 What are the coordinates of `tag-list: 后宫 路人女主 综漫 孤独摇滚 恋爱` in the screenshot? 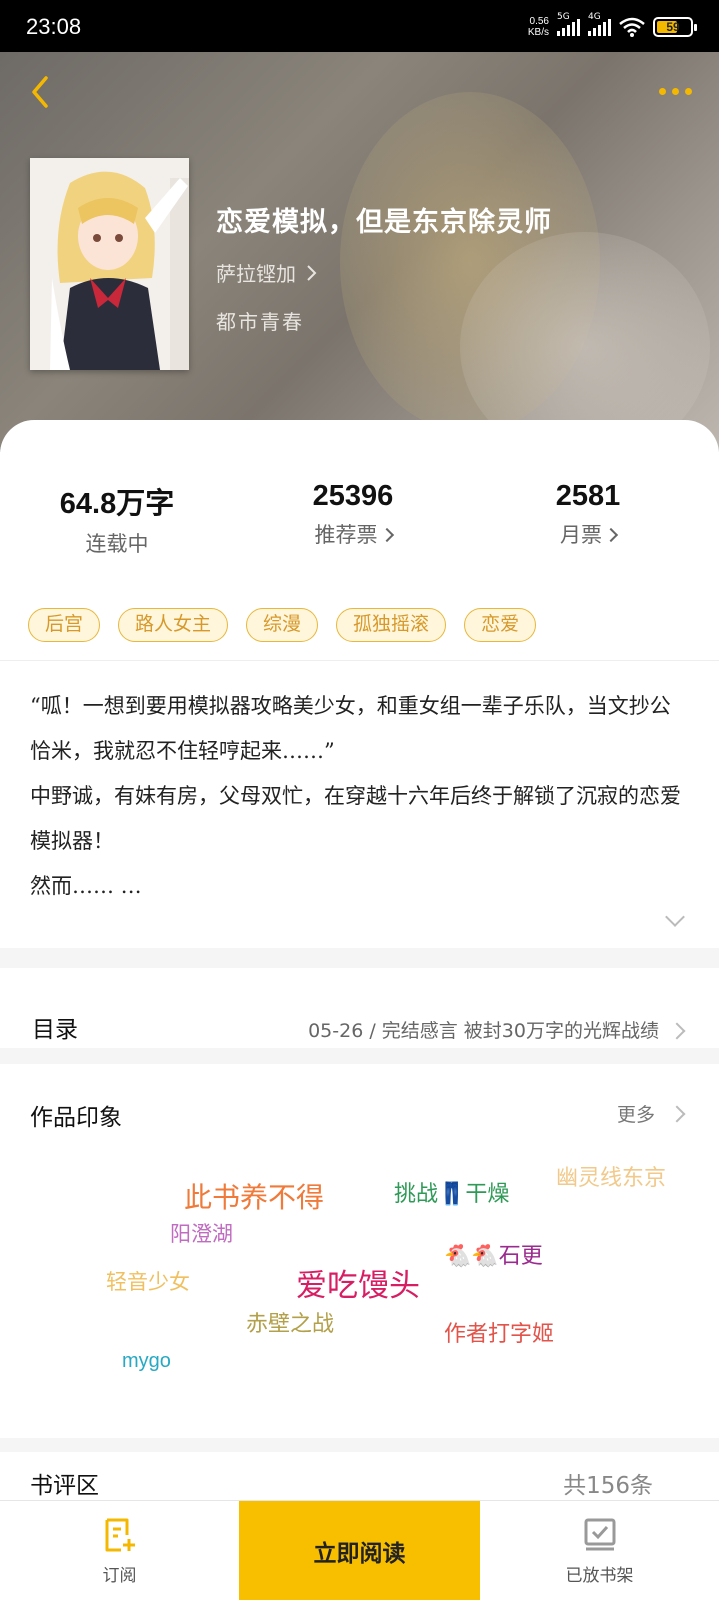 It's located at (282, 625).